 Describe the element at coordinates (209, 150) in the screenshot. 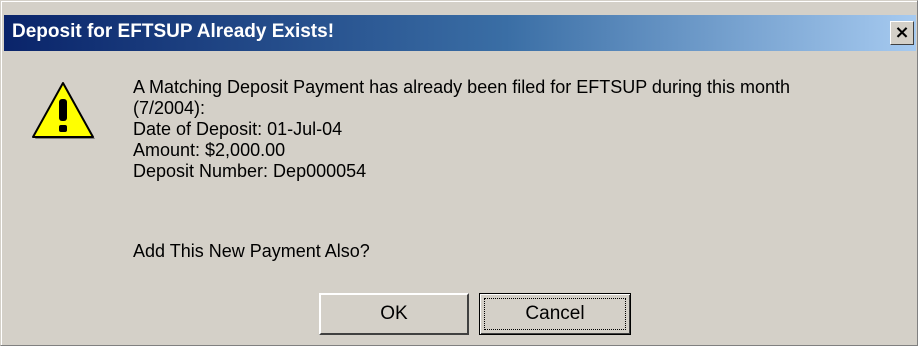

I see `deposit-amount-line: Amount: $2,000.00` at that location.